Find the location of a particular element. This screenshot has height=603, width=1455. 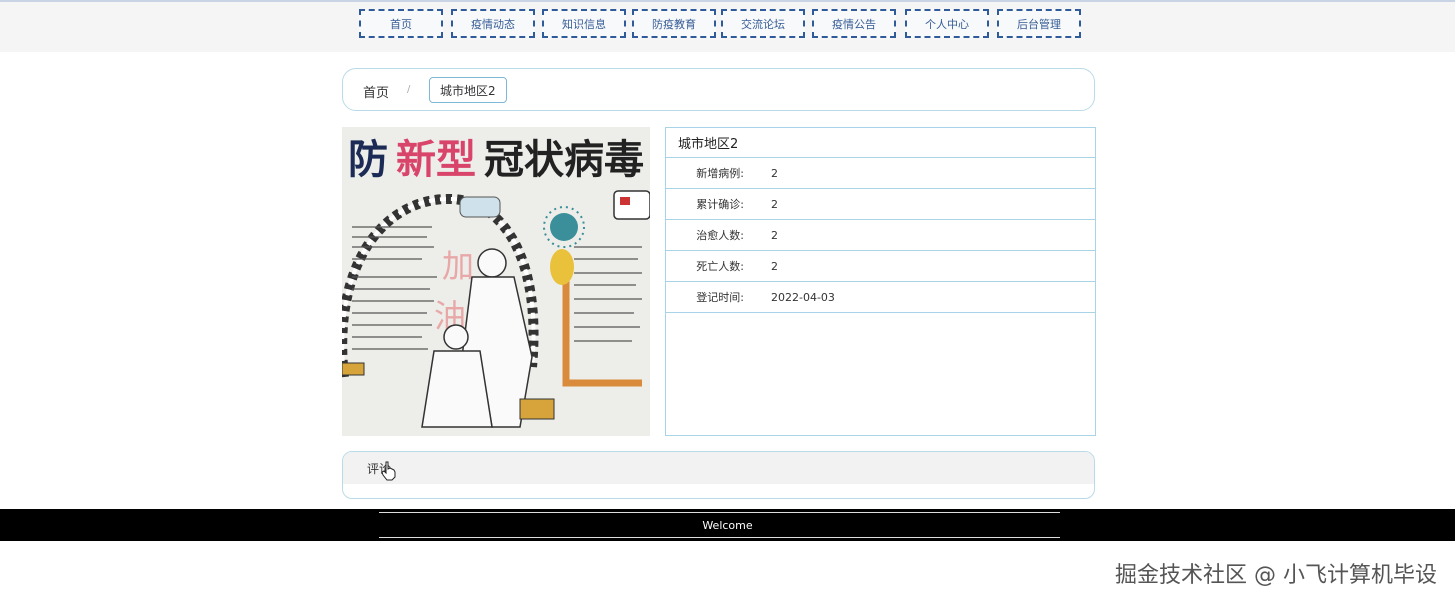

nav-item-education: 防疫教育 is located at coordinates (674, 23).